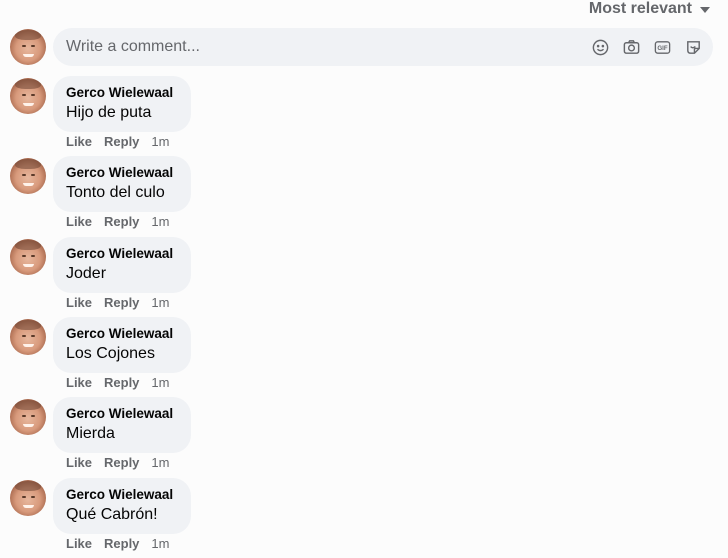 The width and height of the screenshot is (728, 558). I want to click on sort-label: Most relevant, so click(640, 8).